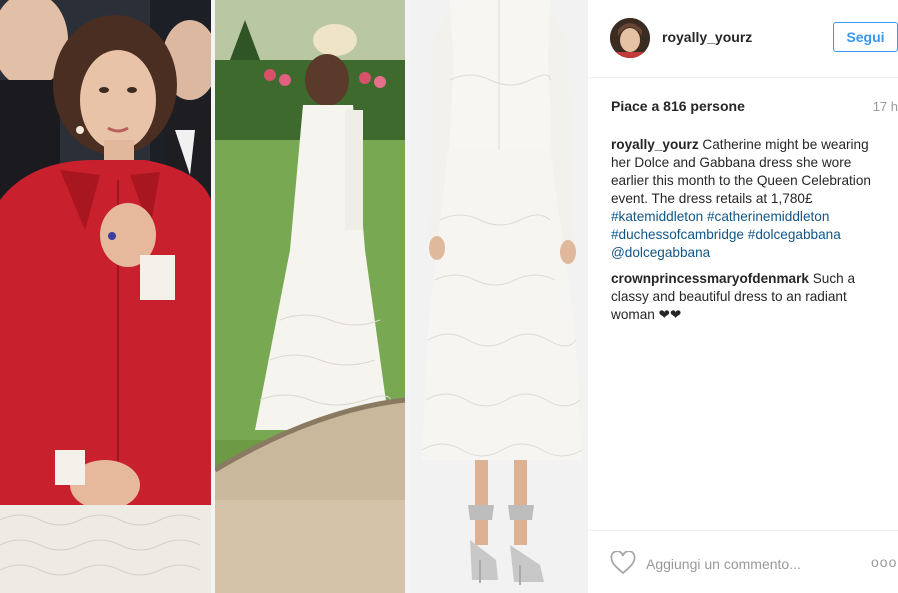  Describe the element at coordinates (707, 37) in the screenshot. I see `author-username: royally_yourz` at that location.